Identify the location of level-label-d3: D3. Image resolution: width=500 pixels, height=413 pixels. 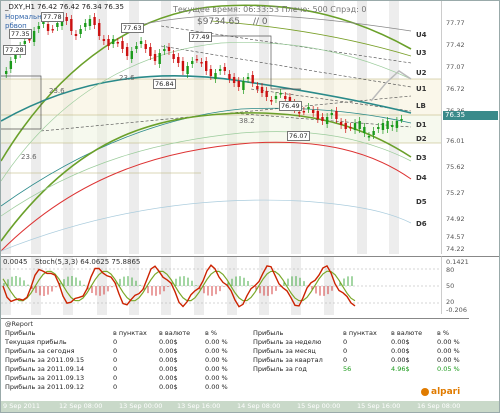
(421, 158).